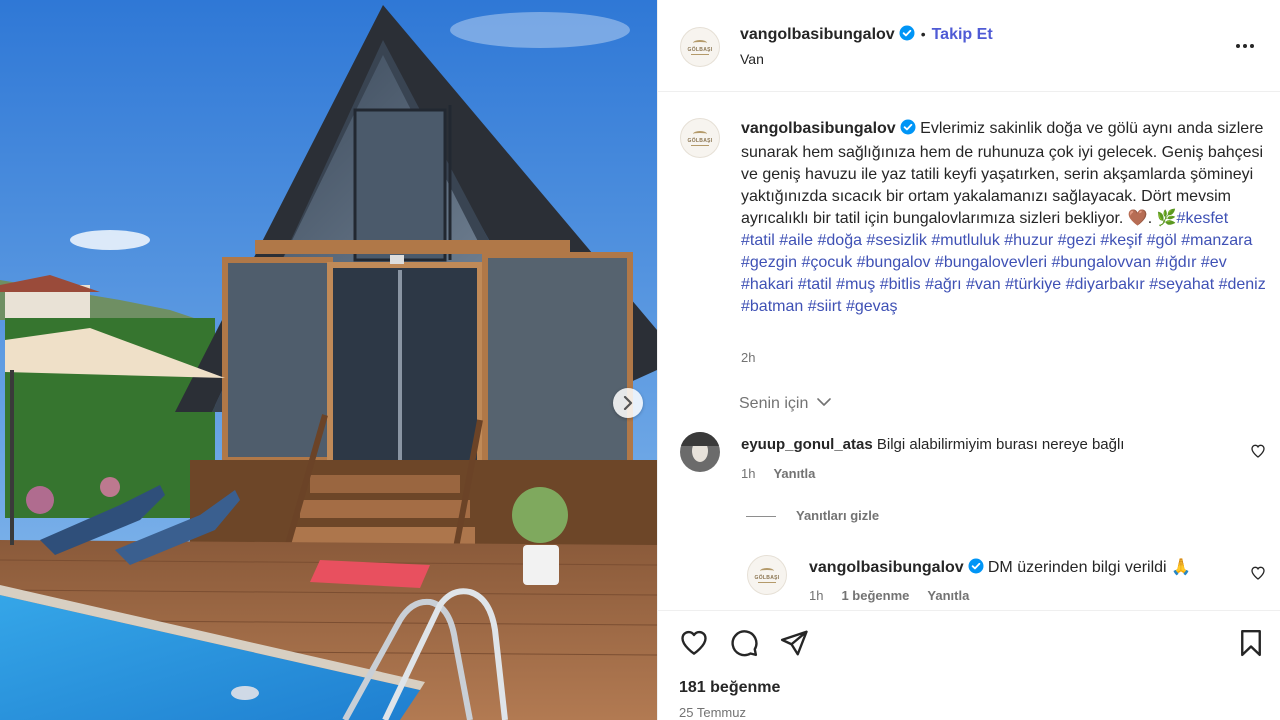 The width and height of the screenshot is (1280, 720). I want to click on post-actions-bar: 181 beğenme 25 Temmuz, so click(969, 665).